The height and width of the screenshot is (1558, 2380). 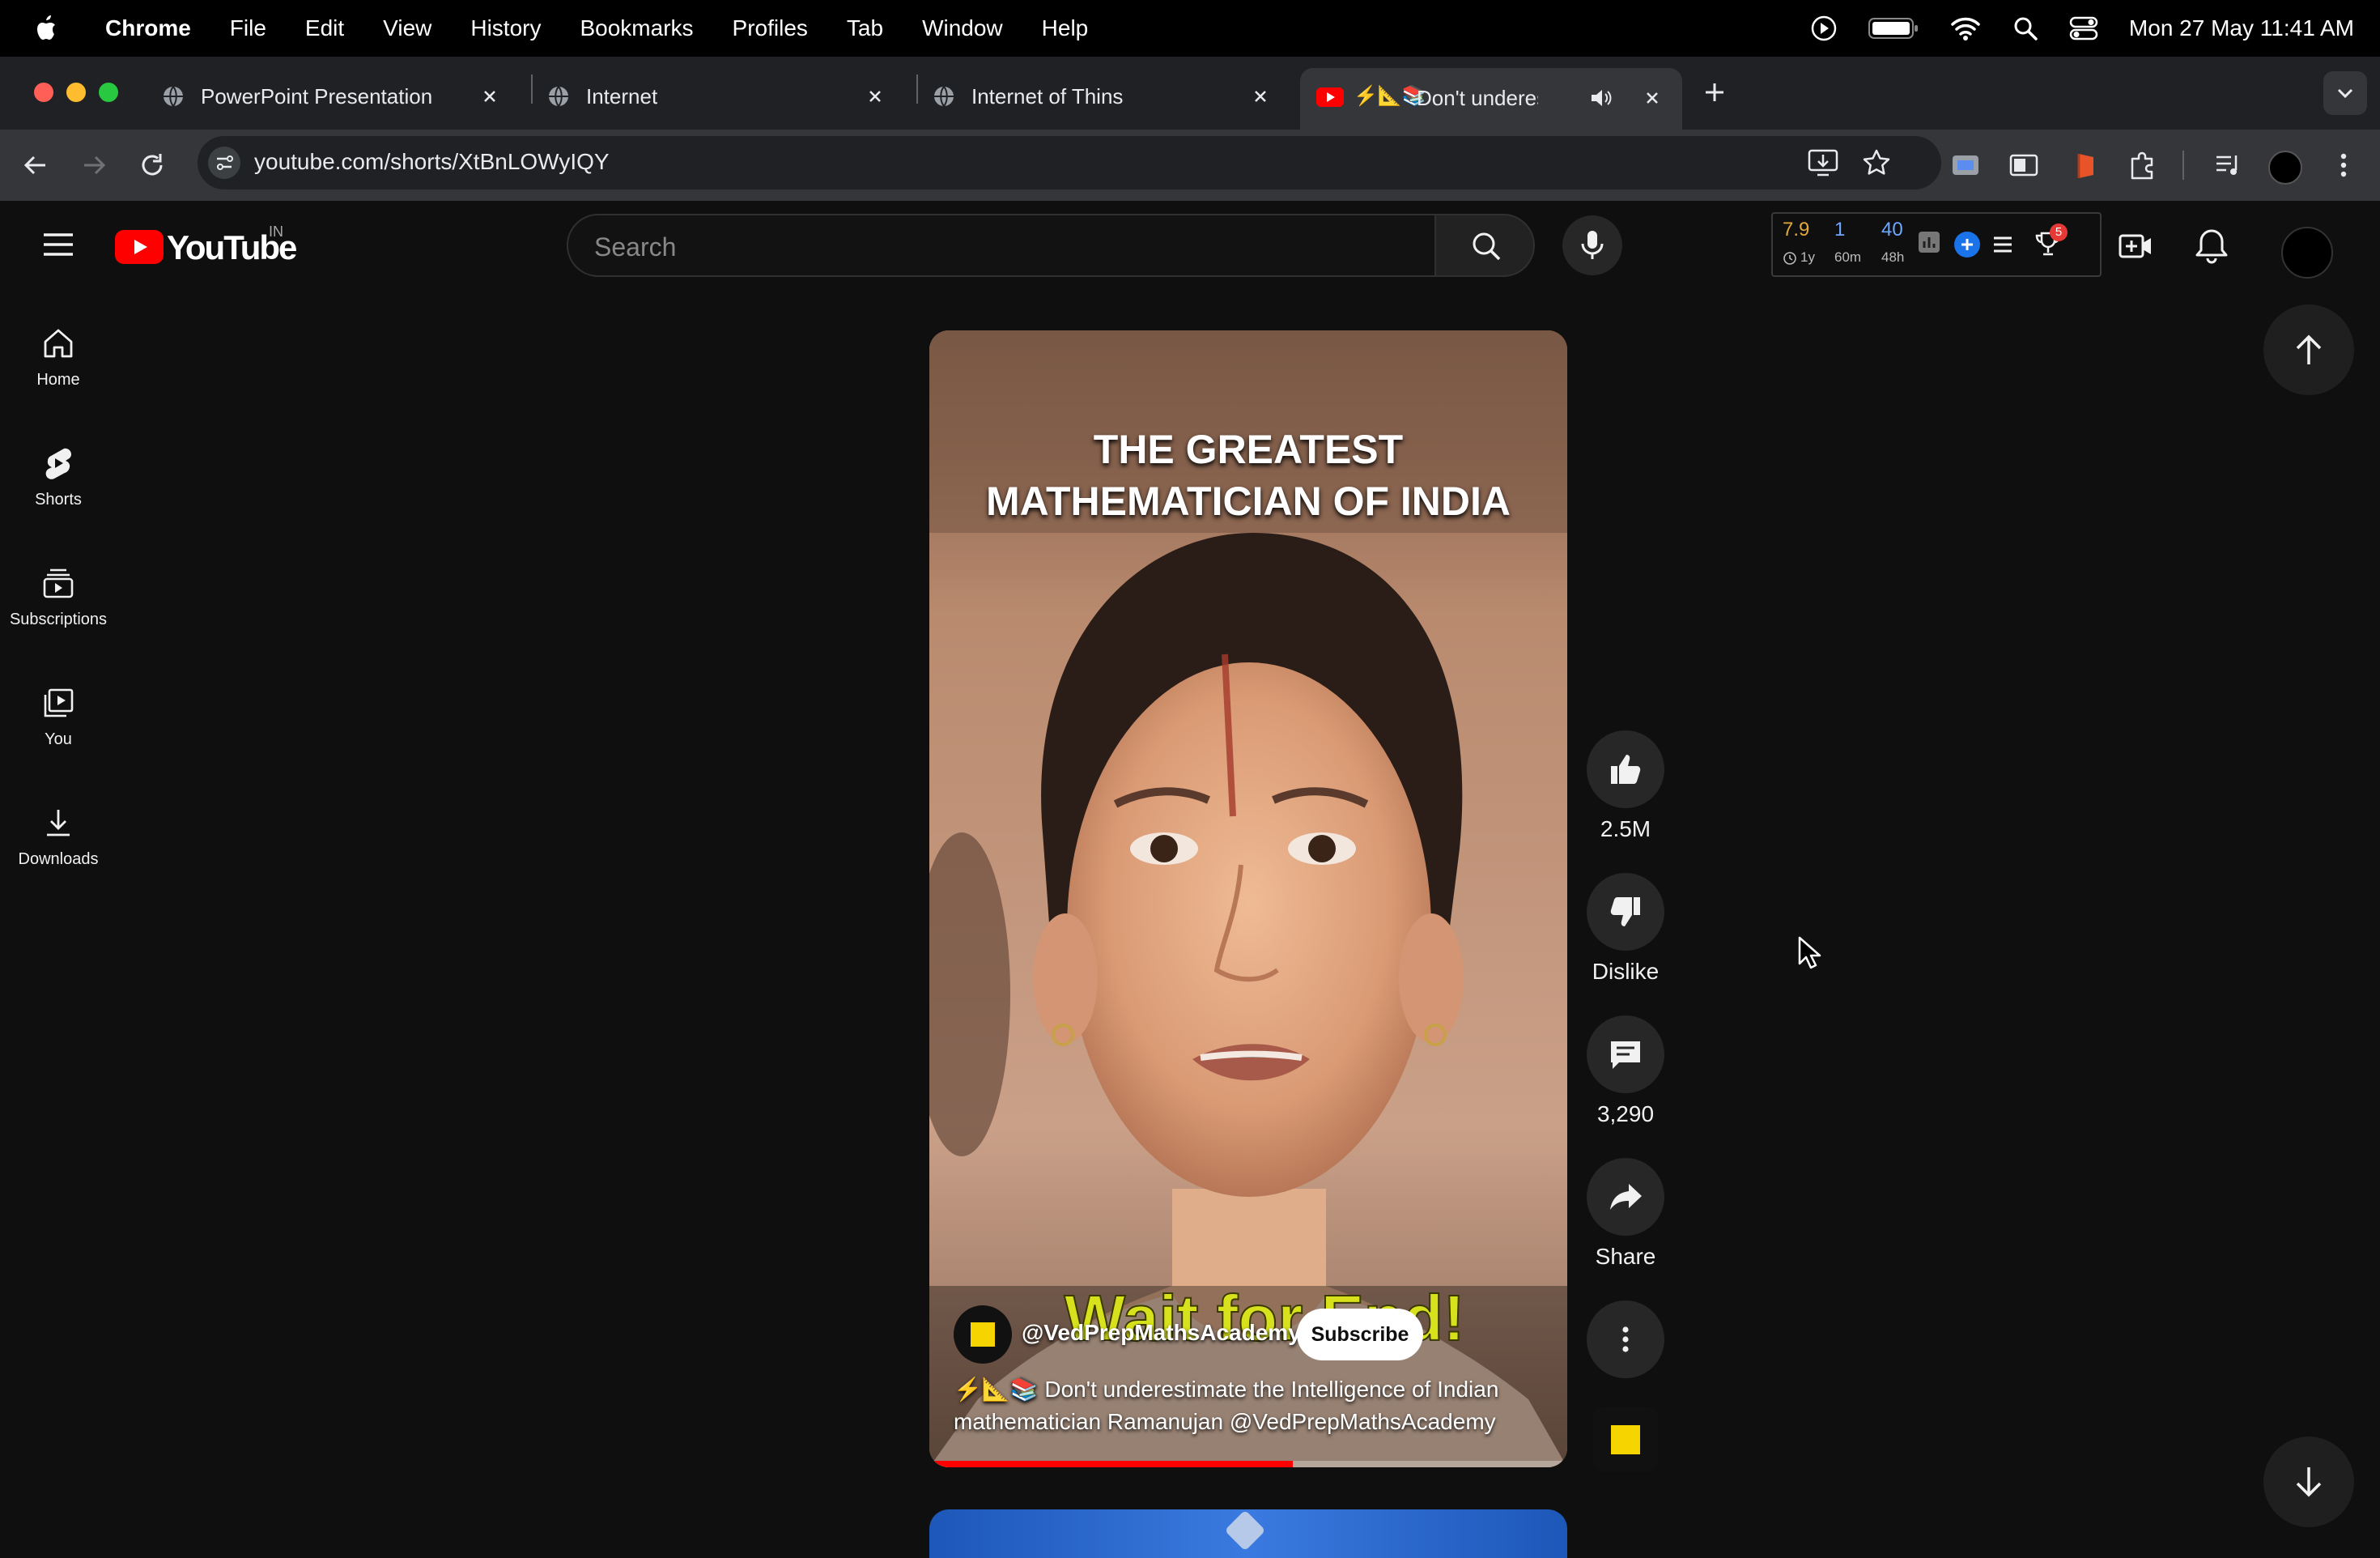 I want to click on menu-bookmarks: Bookmarks, so click(x=636, y=28).